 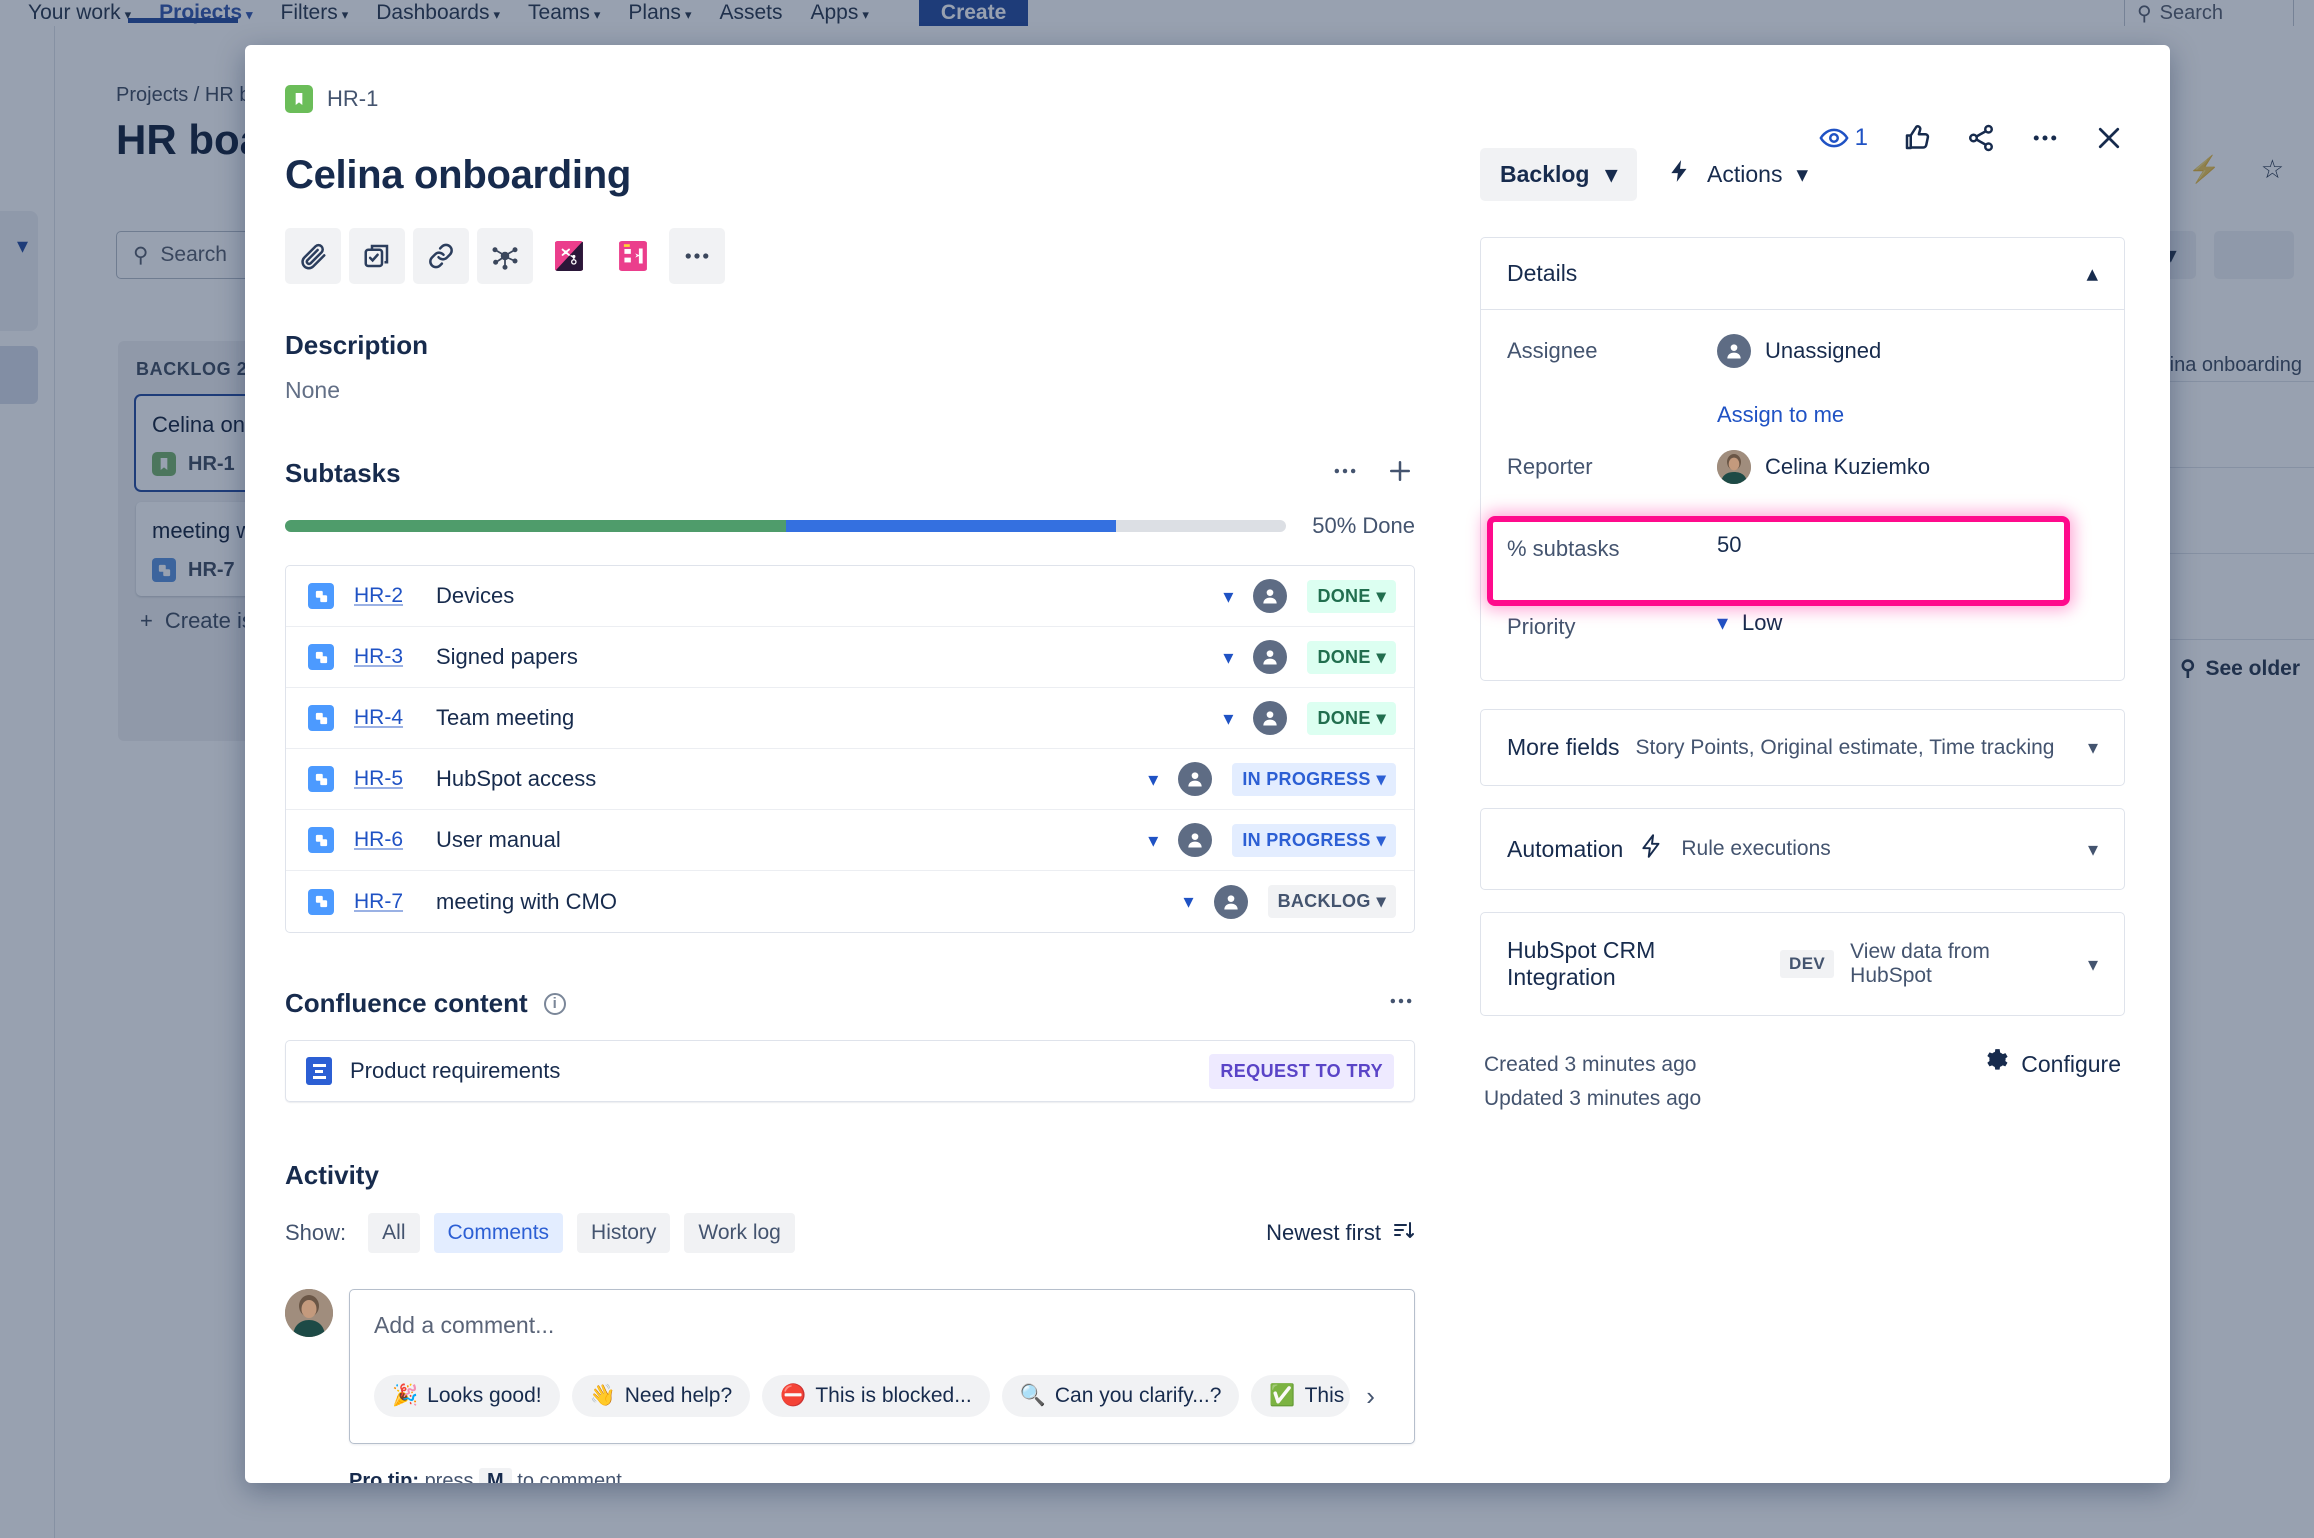 What do you see at coordinates (1920, 963) in the screenshot?
I see `hubspot-sub: View data from HubSpot` at bounding box center [1920, 963].